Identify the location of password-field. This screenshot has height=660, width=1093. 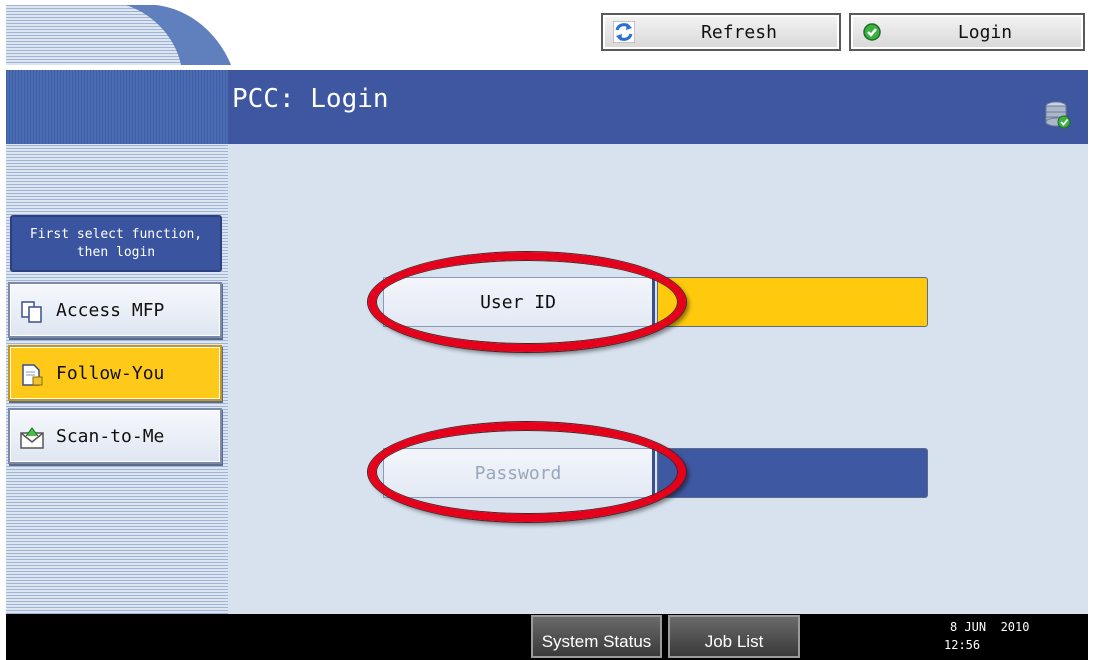
(792, 473).